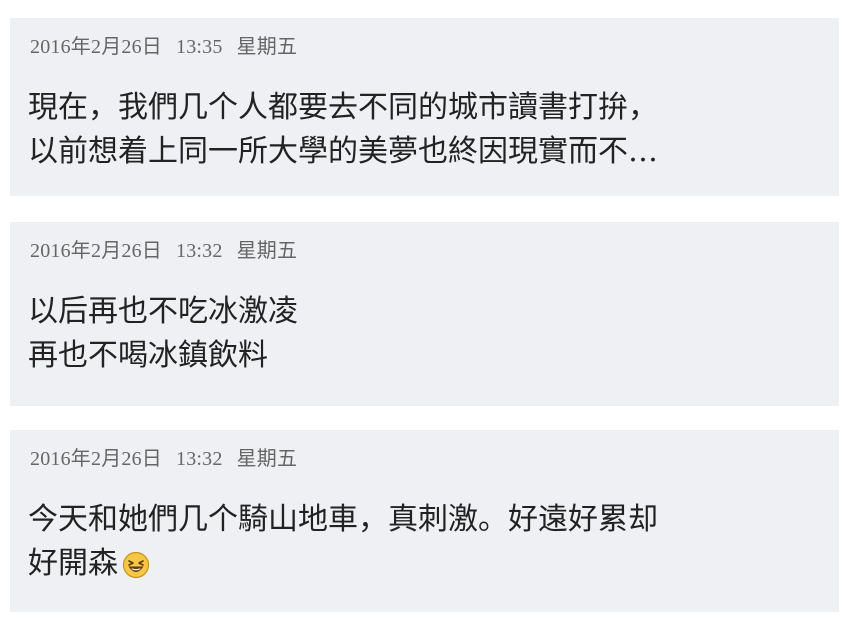 The image size is (849, 628). Describe the element at coordinates (163, 311) in the screenshot. I see `post-body-line: 以后再也不吃冰激凌` at that location.